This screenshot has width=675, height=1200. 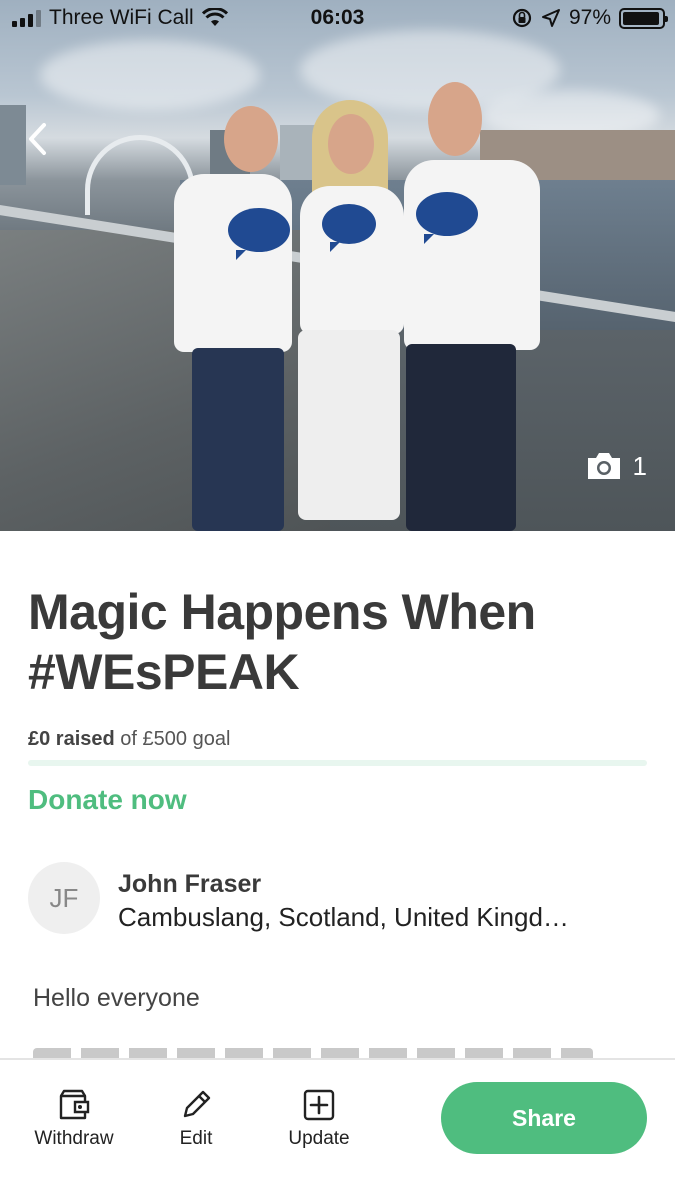 What do you see at coordinates (74, 1104) in the screenshot?
I see `wallet-icon` at bounding box center [74, 1104].